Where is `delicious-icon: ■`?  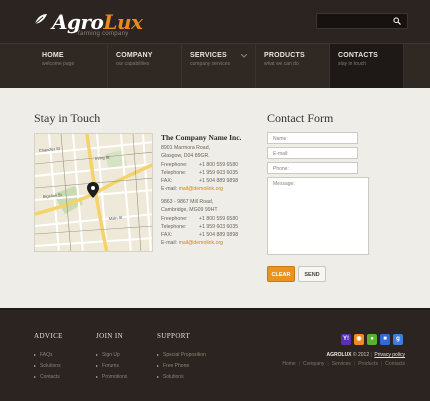
delicious-icon: ■ is located at coordinates (385, 339).